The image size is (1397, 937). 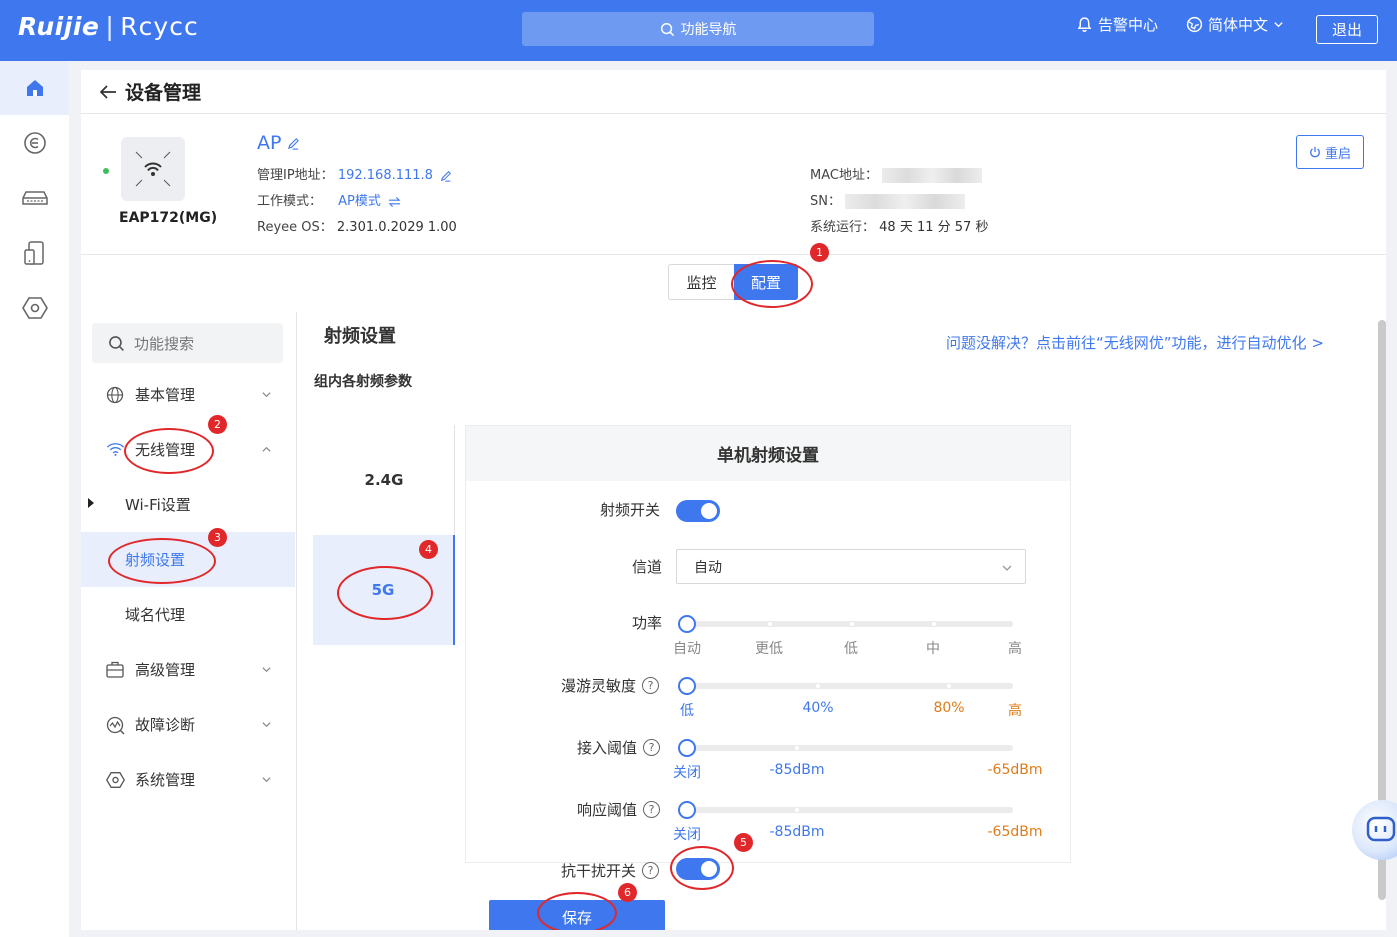 What do you see at coordinates (687, 624) in the screenshot?
I see `power-slider-thumb` at bounding box center [687, 624].